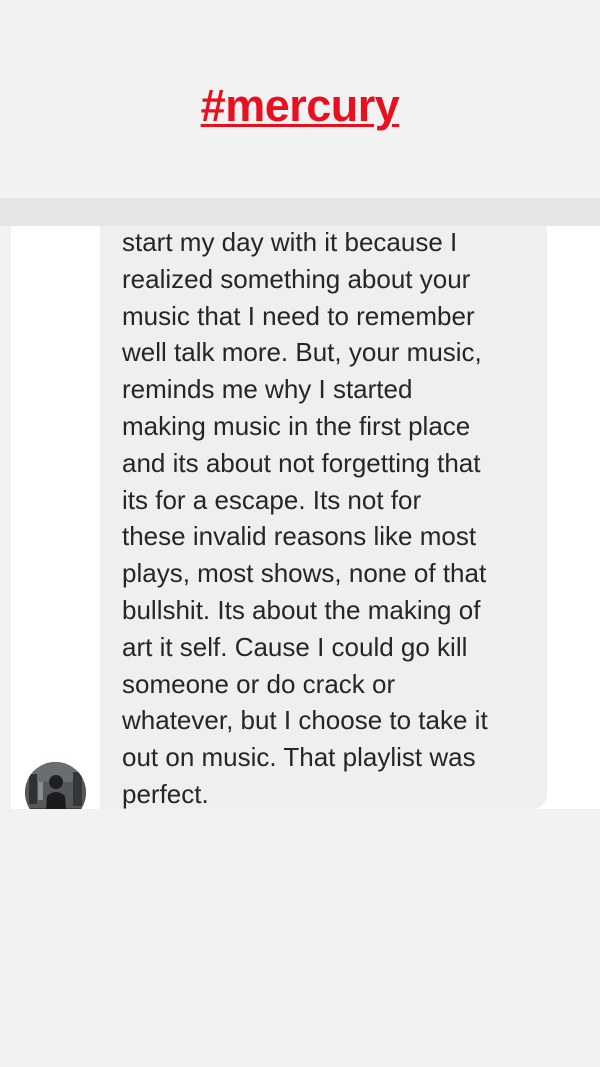 This screenshot has height=1067, width=600. I want to click on hashtag-sticker: #mercury, so click(300, 106).